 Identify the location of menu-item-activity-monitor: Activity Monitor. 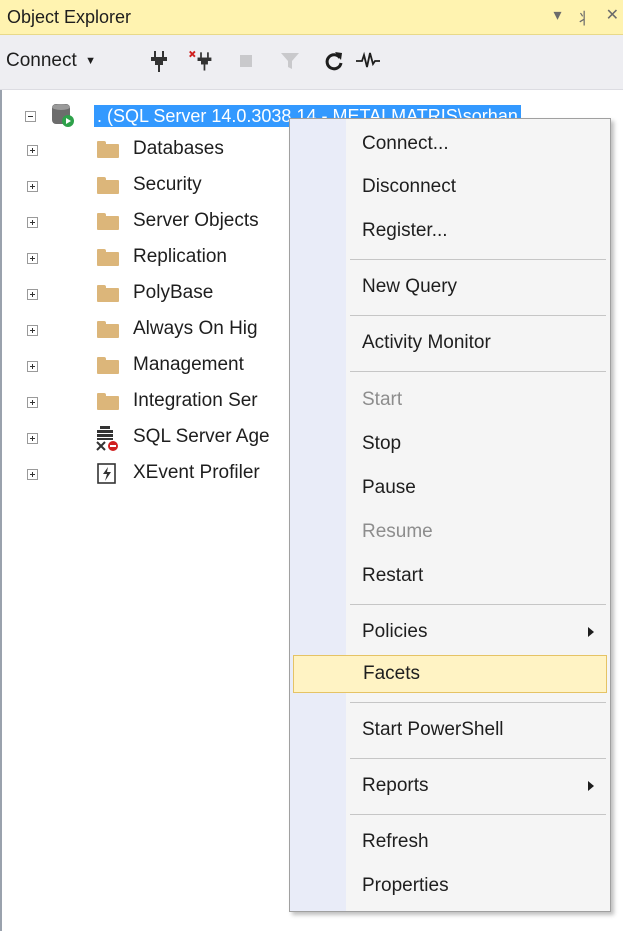
(450, 343).